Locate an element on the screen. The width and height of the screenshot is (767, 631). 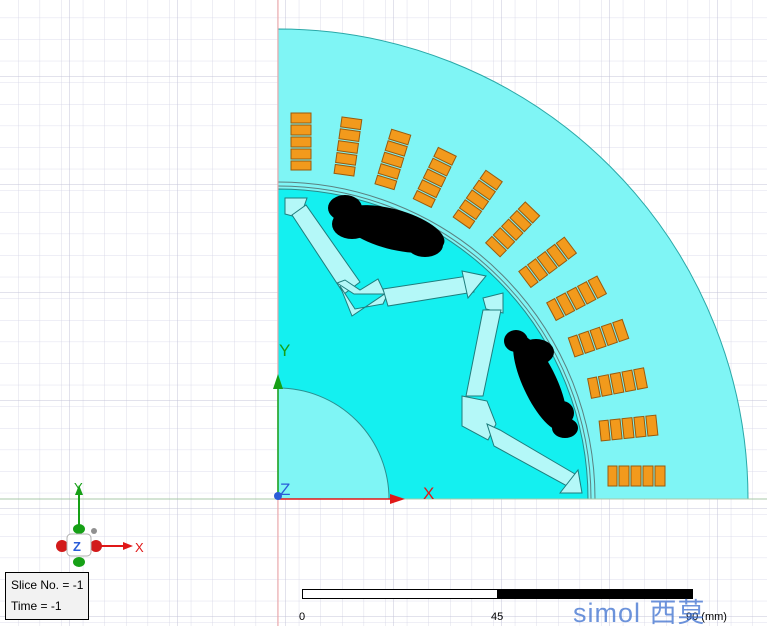
scale-tick-45: 45 is located at coordinates (497, 617).